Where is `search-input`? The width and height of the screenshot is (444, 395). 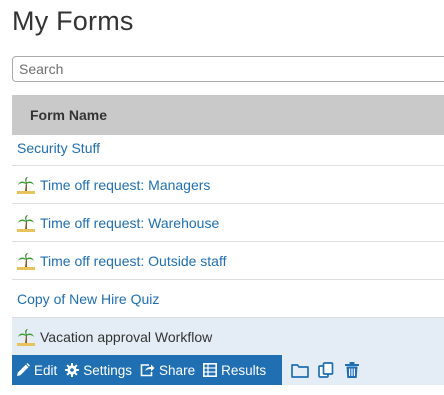
search-input is located at coordinates (228, 69).